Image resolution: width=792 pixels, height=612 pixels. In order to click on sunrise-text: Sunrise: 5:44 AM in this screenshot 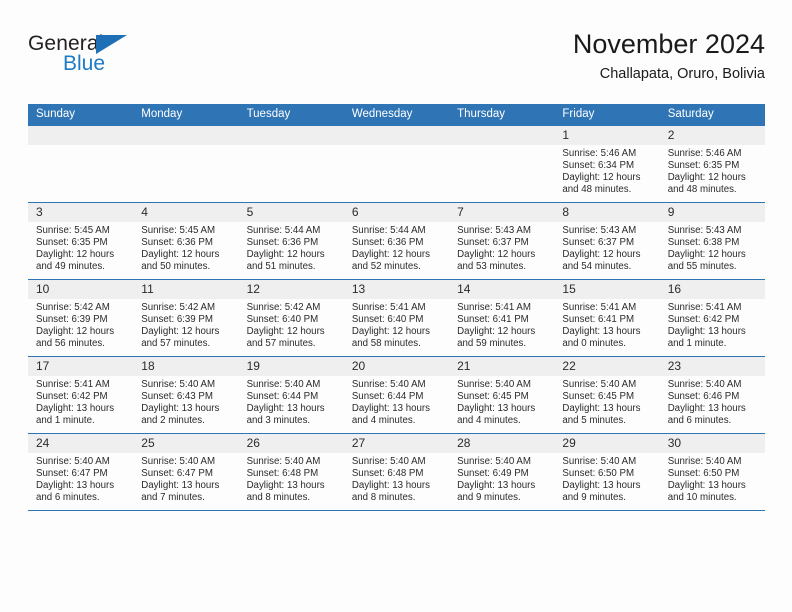, I will do `click(388, 230)`.